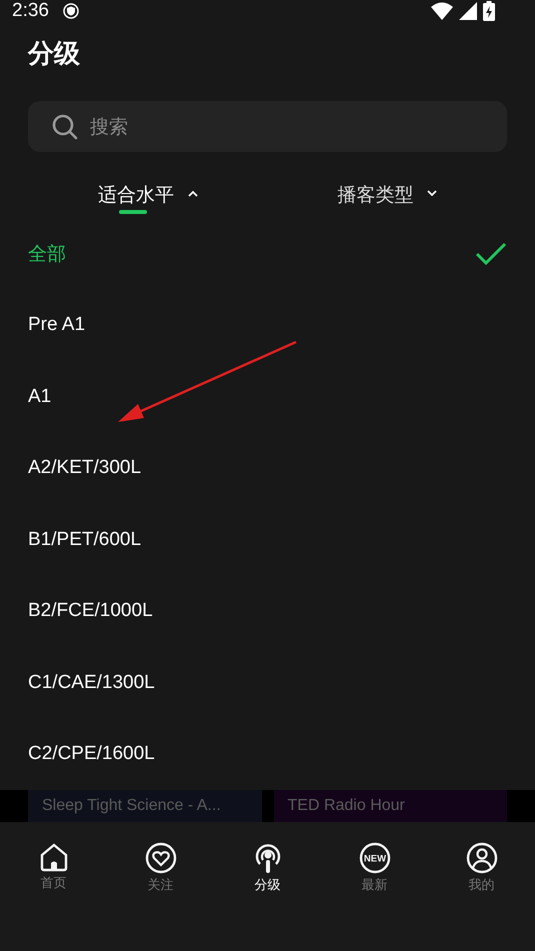 This screenshot has height=951, width=535. I want to click on level-option: A2/KET/300L, so click(267, 468).